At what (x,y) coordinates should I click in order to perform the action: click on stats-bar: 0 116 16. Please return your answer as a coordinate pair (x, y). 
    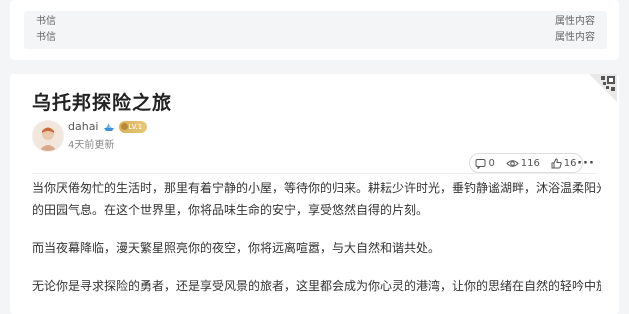
    Looking at the image, I should click on (526, 163).